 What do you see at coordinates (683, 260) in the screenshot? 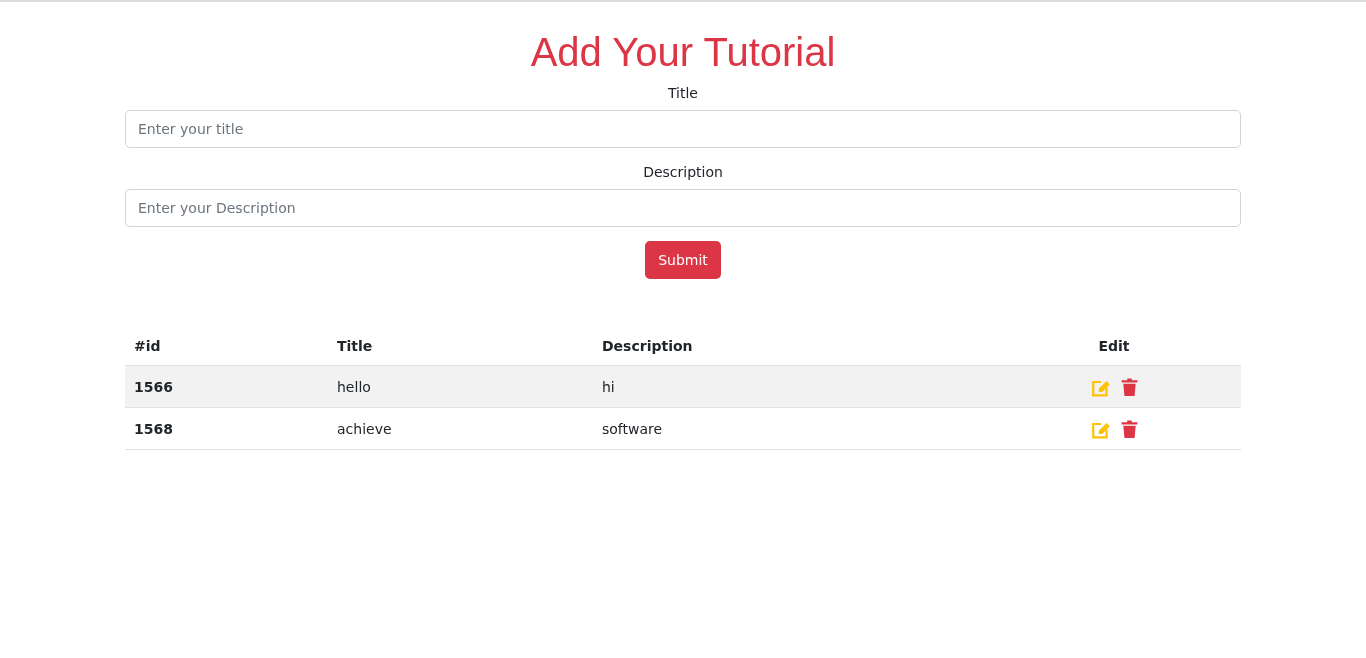
I see `submit-button: Submit` at bounding box center [683, 260].